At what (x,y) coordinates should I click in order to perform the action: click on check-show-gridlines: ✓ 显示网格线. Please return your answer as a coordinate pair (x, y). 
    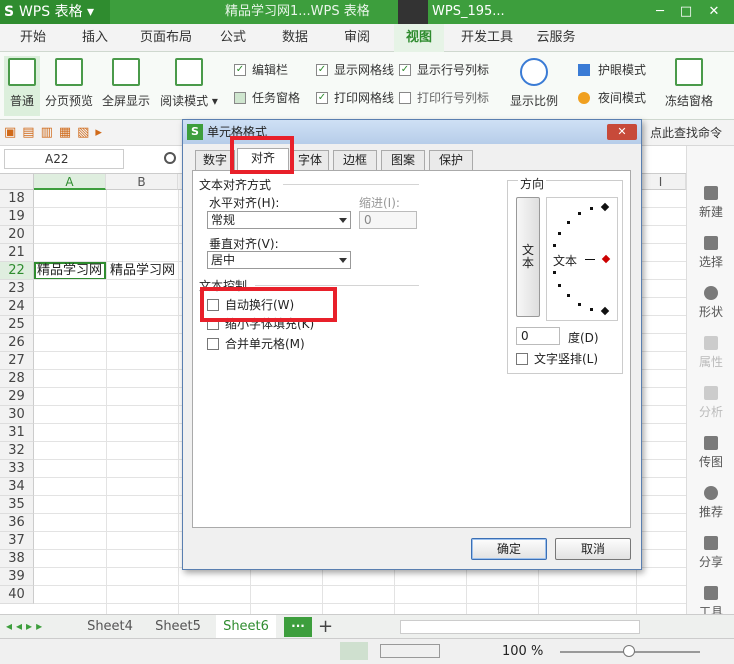
    Looking at the image, I should click on (355, 70).